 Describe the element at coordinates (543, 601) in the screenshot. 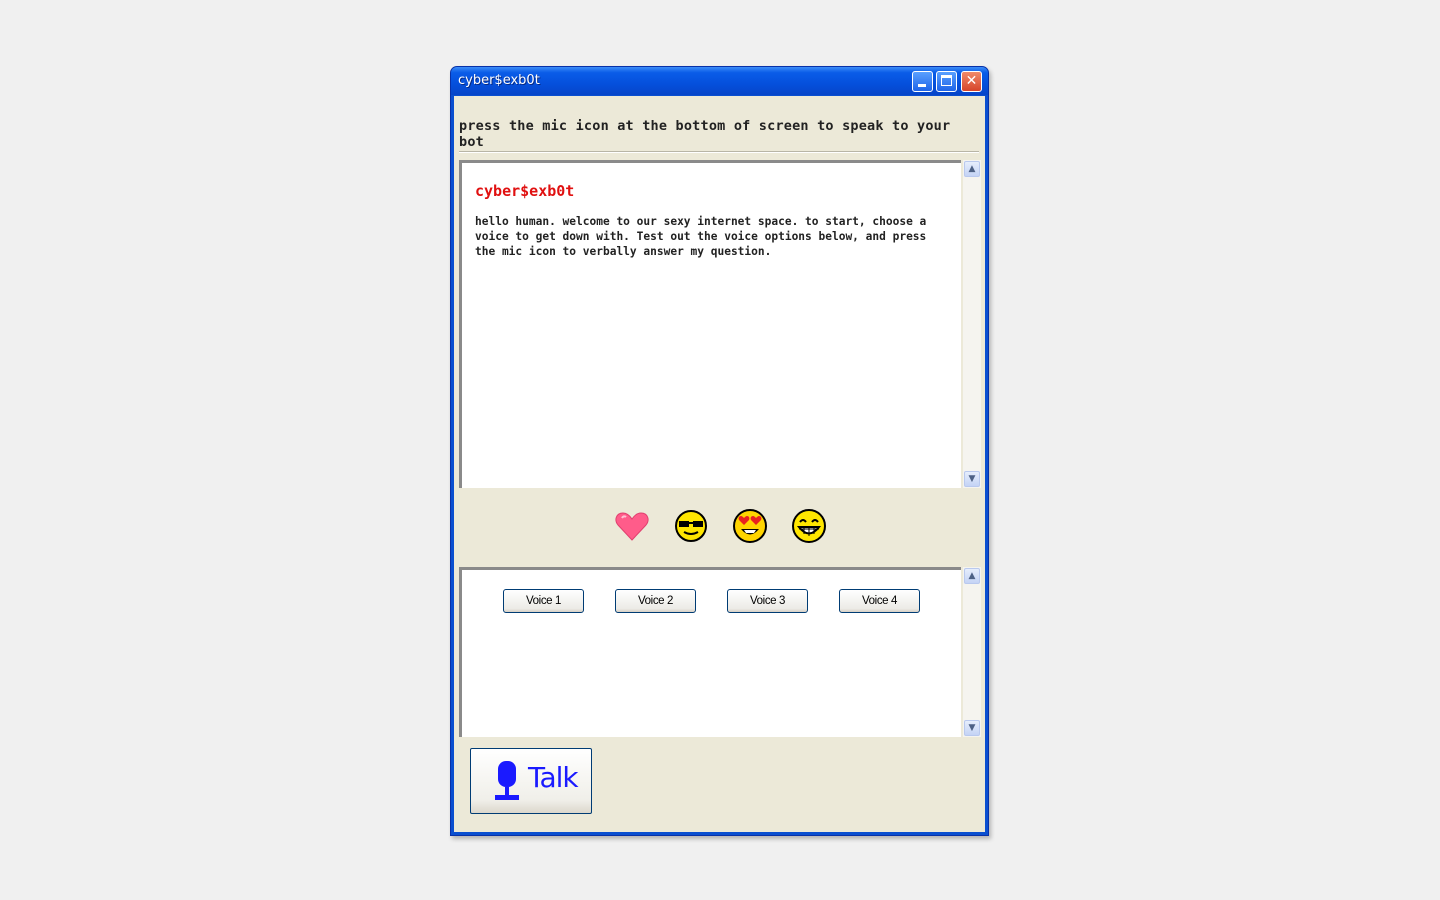

I see `voice-1-button: Voice 1` at that location.